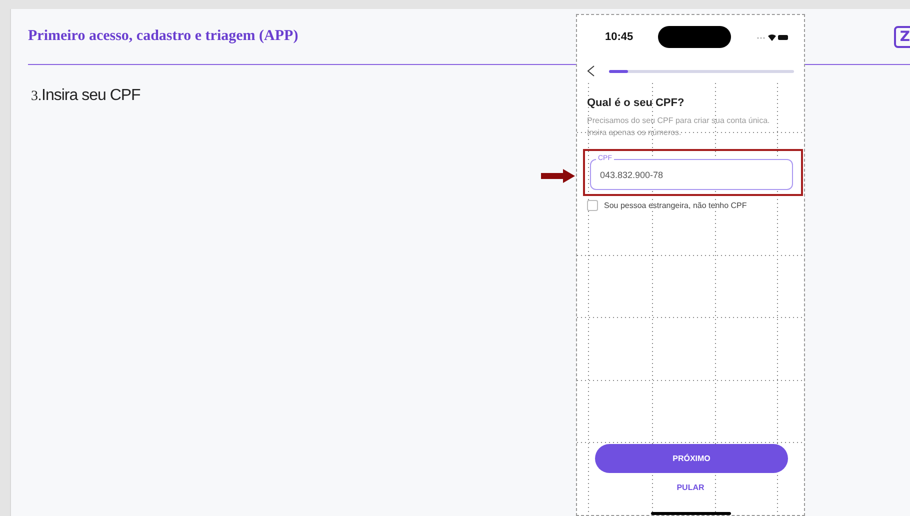 This screenshot has width=910, height=516. I want to click on next-button: PRÓXIMO, so click(691, 458).